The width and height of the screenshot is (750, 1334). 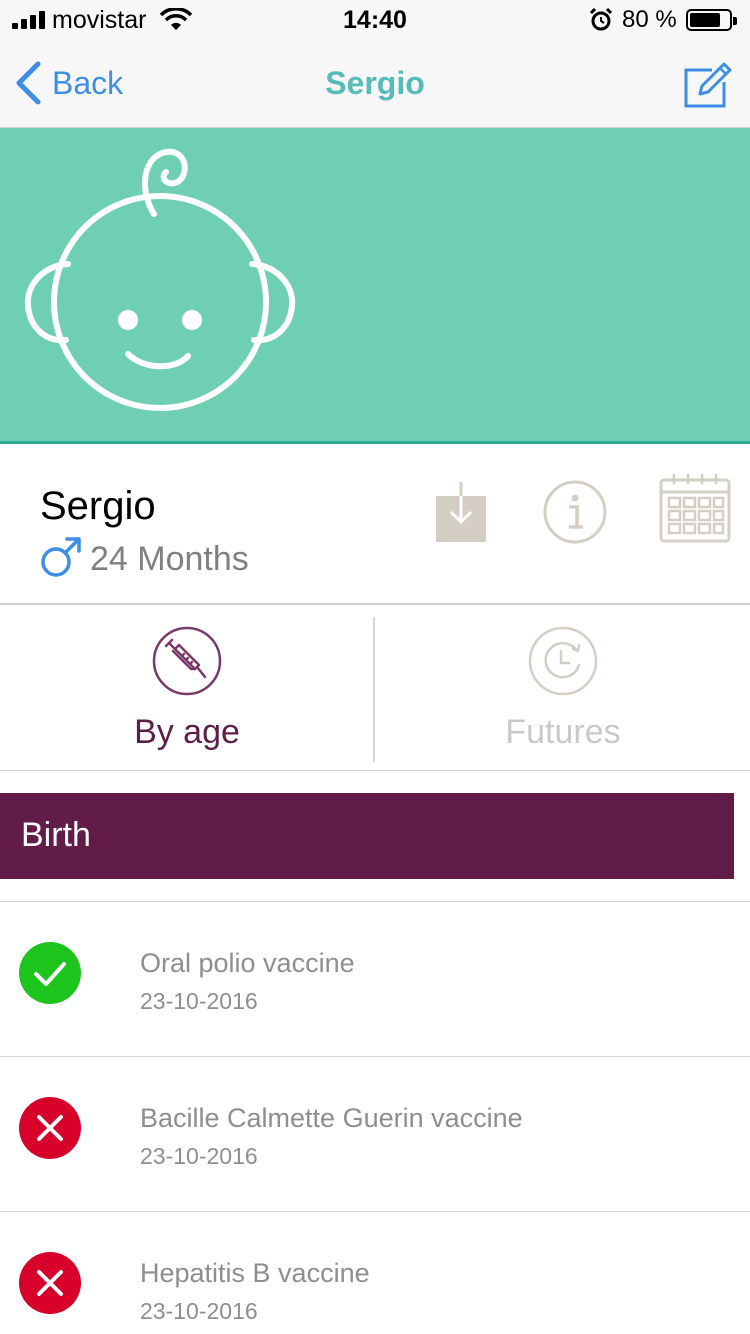 I want to click on tab-by-age: By age, so click(x=187, y=688).